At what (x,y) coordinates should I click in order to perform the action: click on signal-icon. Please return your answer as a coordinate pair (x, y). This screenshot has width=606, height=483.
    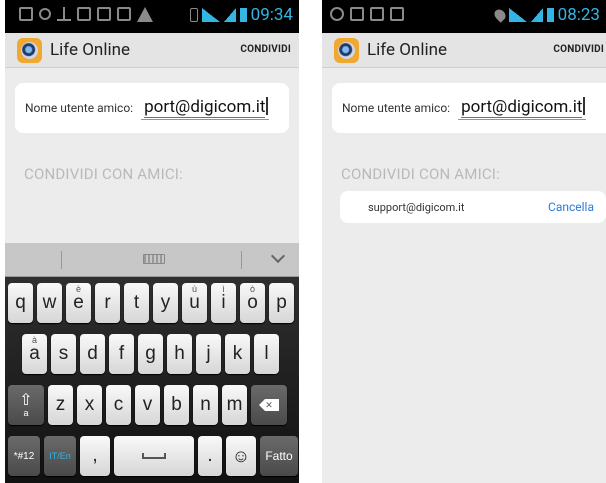
    Looking at the image, I should click on (536, 15).